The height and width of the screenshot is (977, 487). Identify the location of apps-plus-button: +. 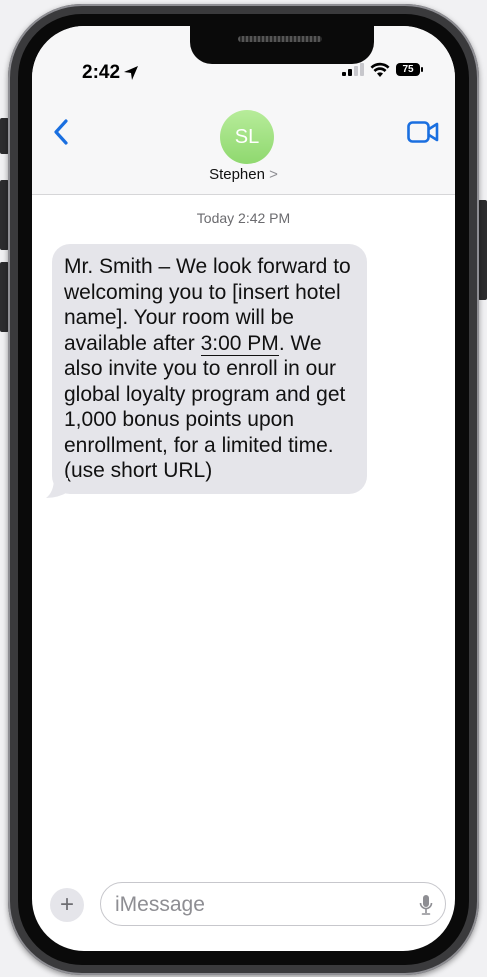
(67, 905).